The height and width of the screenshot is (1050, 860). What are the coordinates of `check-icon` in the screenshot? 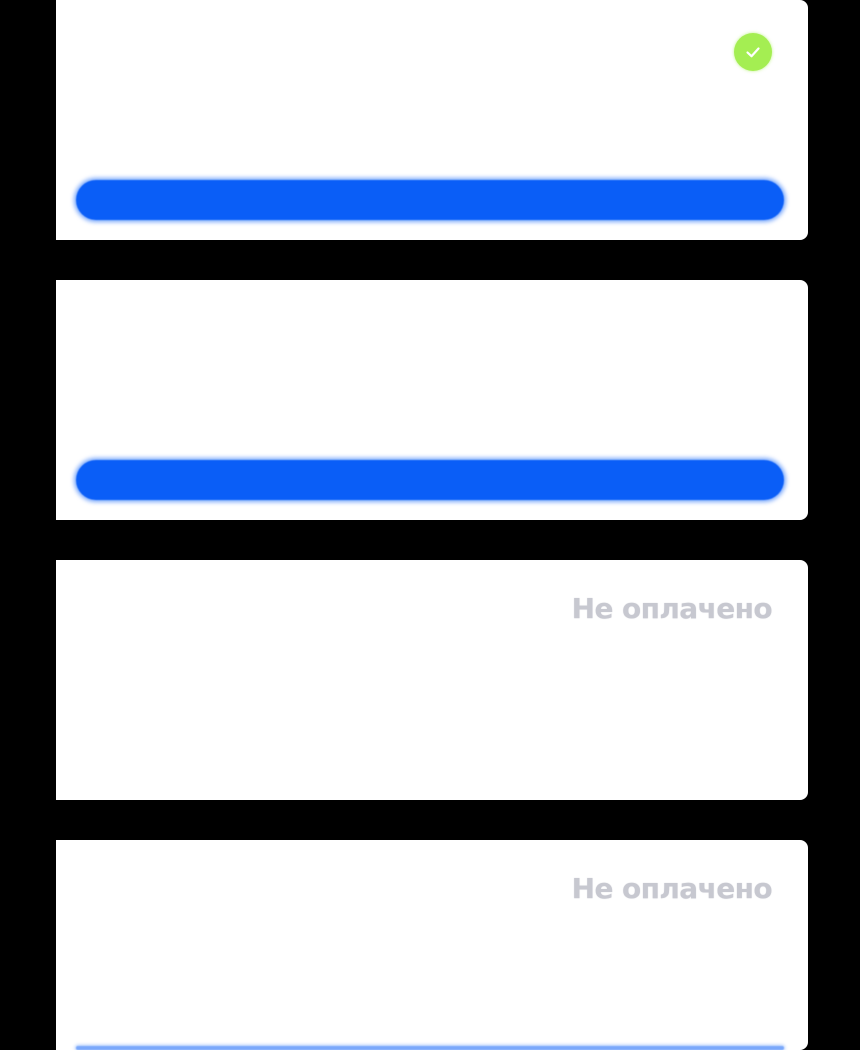 It's located at (753, 52).